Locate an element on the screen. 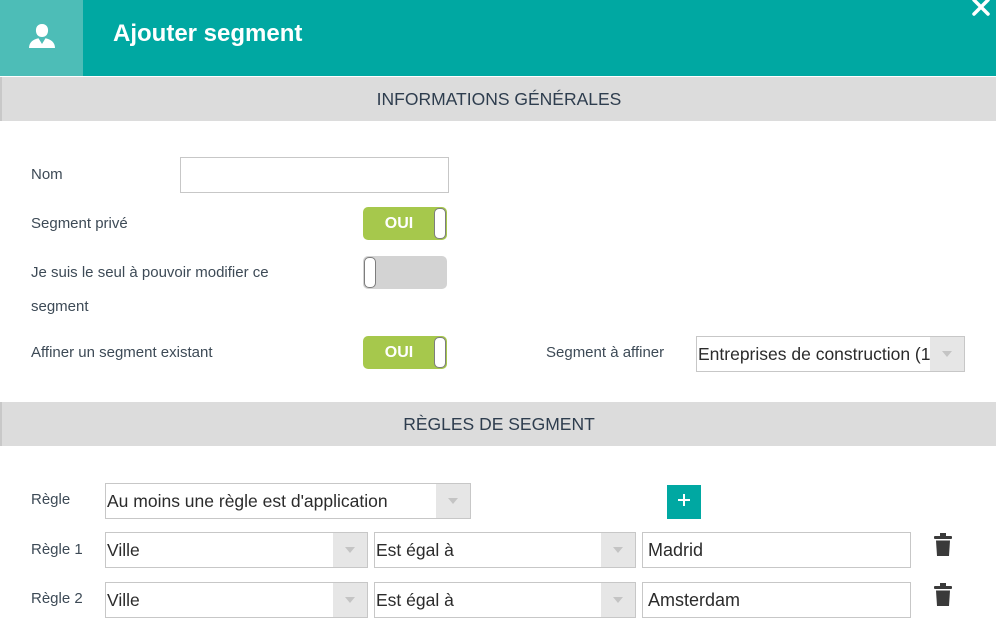 This screenshot has height=633, width=996. rule-1-operator-select: Est égal à is located at coordinates (505, 550).